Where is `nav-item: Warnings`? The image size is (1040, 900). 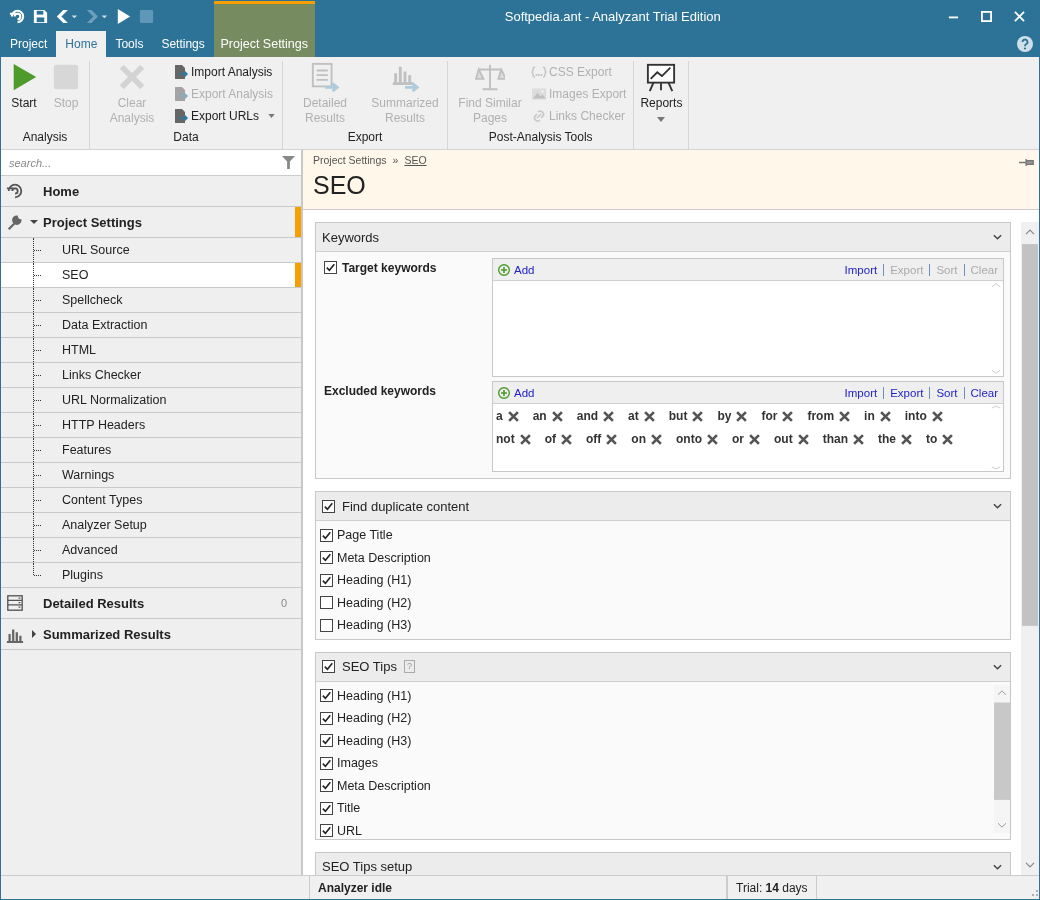
nav-item: Warnings is located at coordinates (151, 475).